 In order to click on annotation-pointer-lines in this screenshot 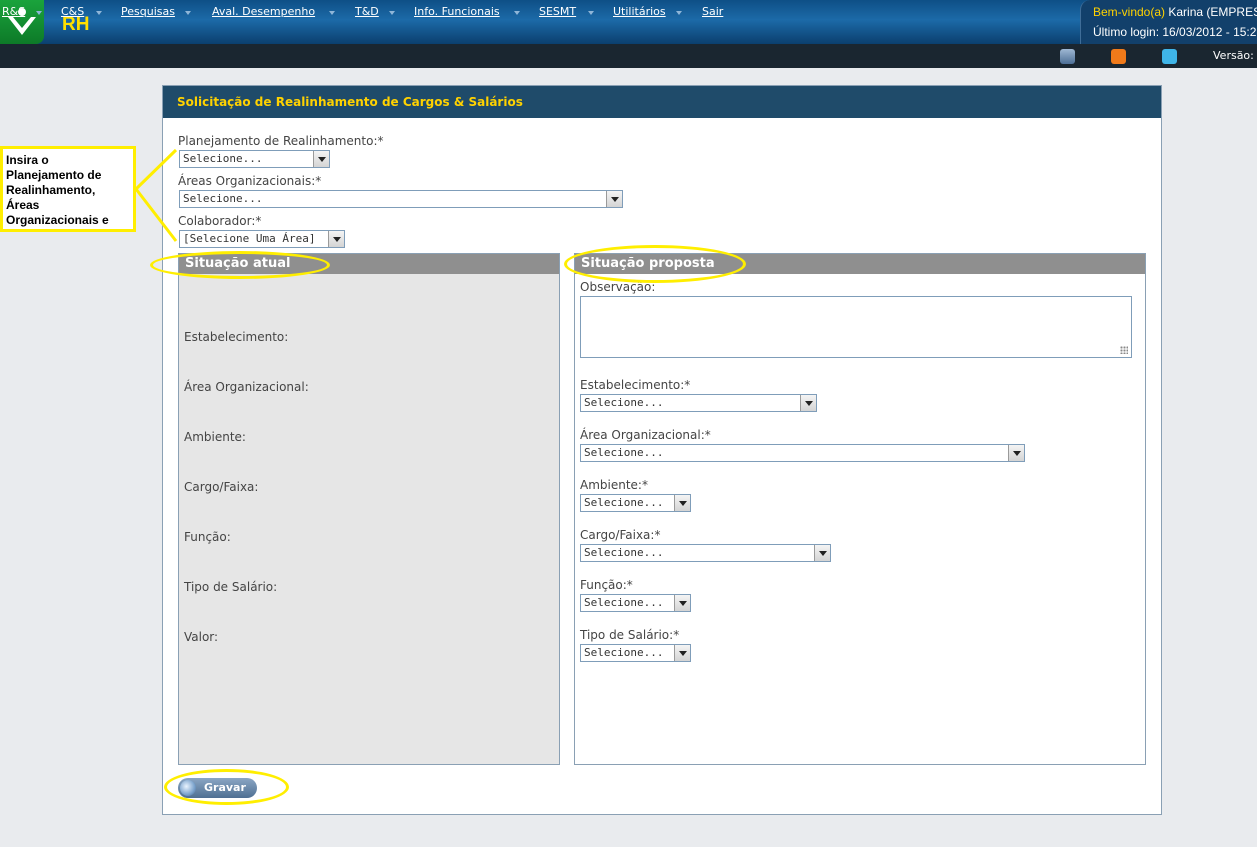, I will do `click(156, 195)`.